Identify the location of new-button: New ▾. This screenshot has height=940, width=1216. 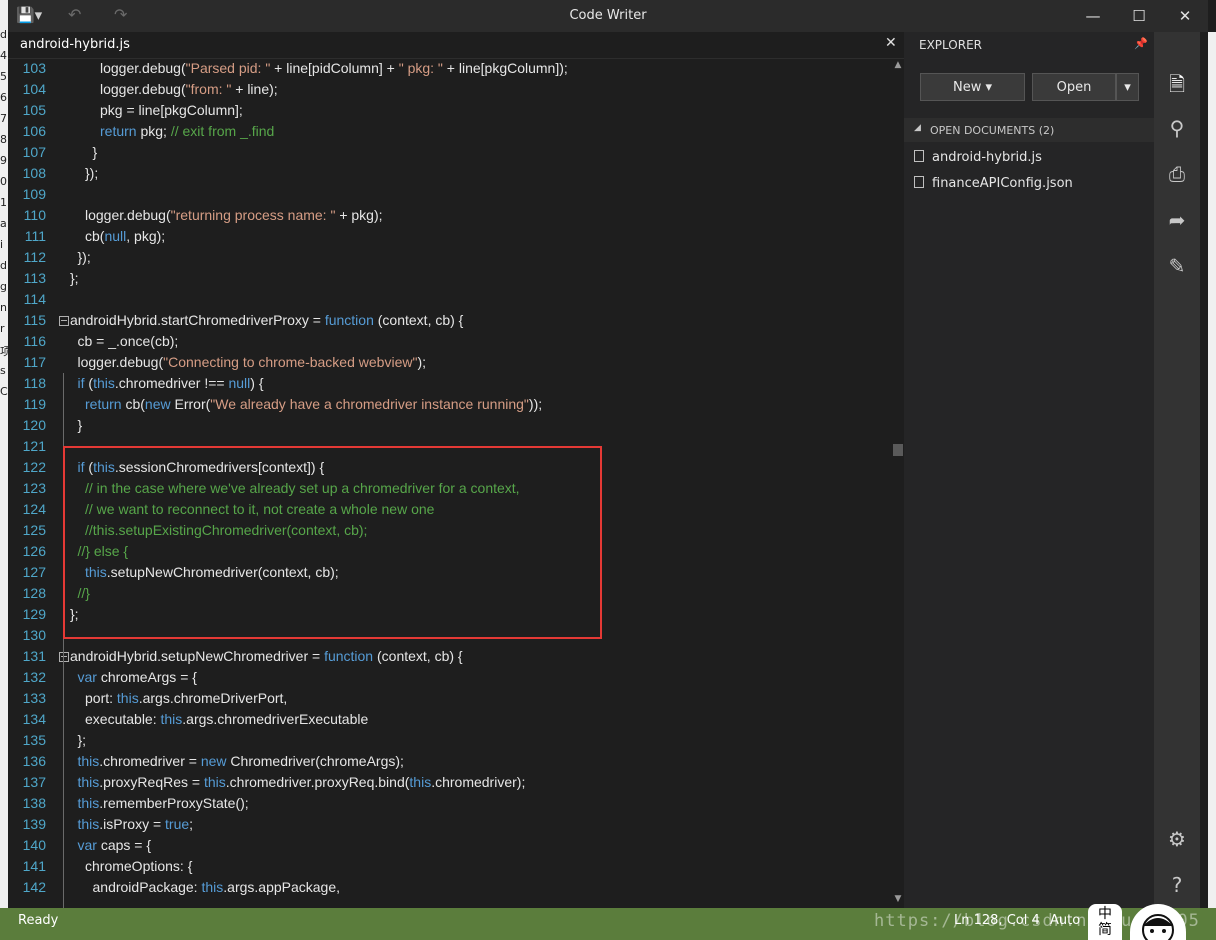
(972, 87).